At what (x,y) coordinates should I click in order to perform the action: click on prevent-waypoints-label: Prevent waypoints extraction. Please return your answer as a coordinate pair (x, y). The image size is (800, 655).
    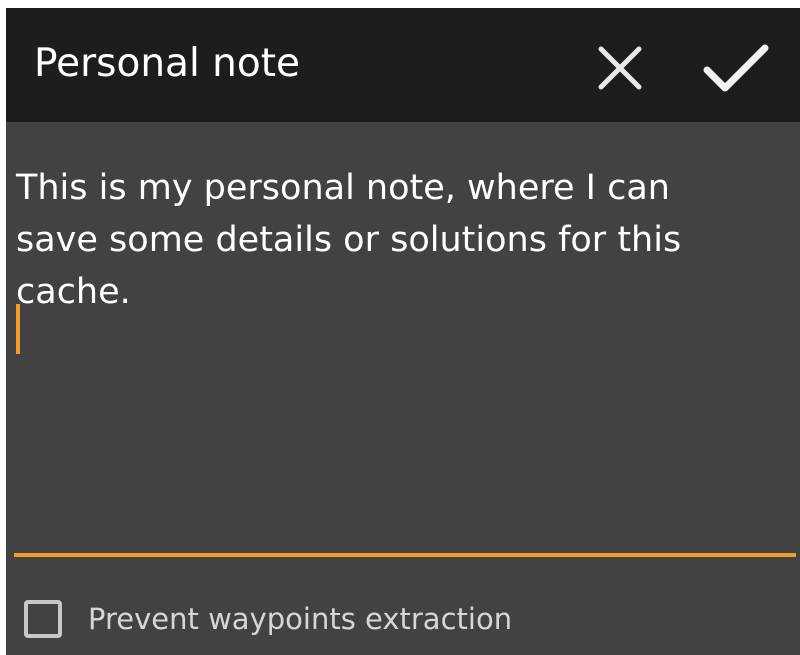
    Looking at the image, I should click on (300, 619).